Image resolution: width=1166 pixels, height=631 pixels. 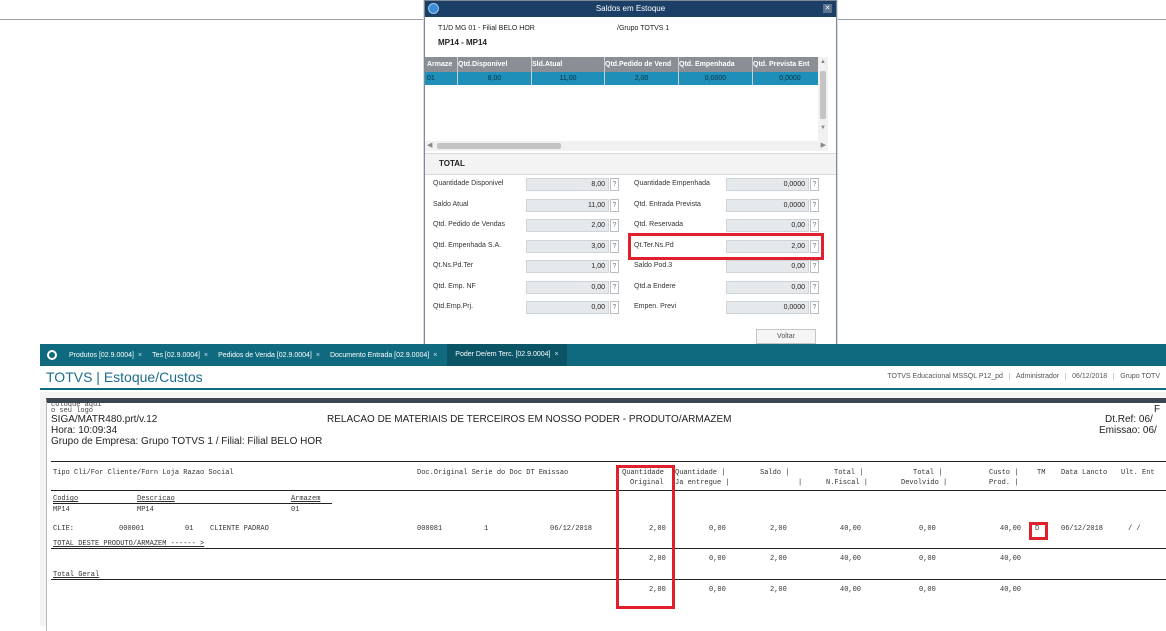 I want to click on header-custo: Custo |, so click(x=1004, y=473).